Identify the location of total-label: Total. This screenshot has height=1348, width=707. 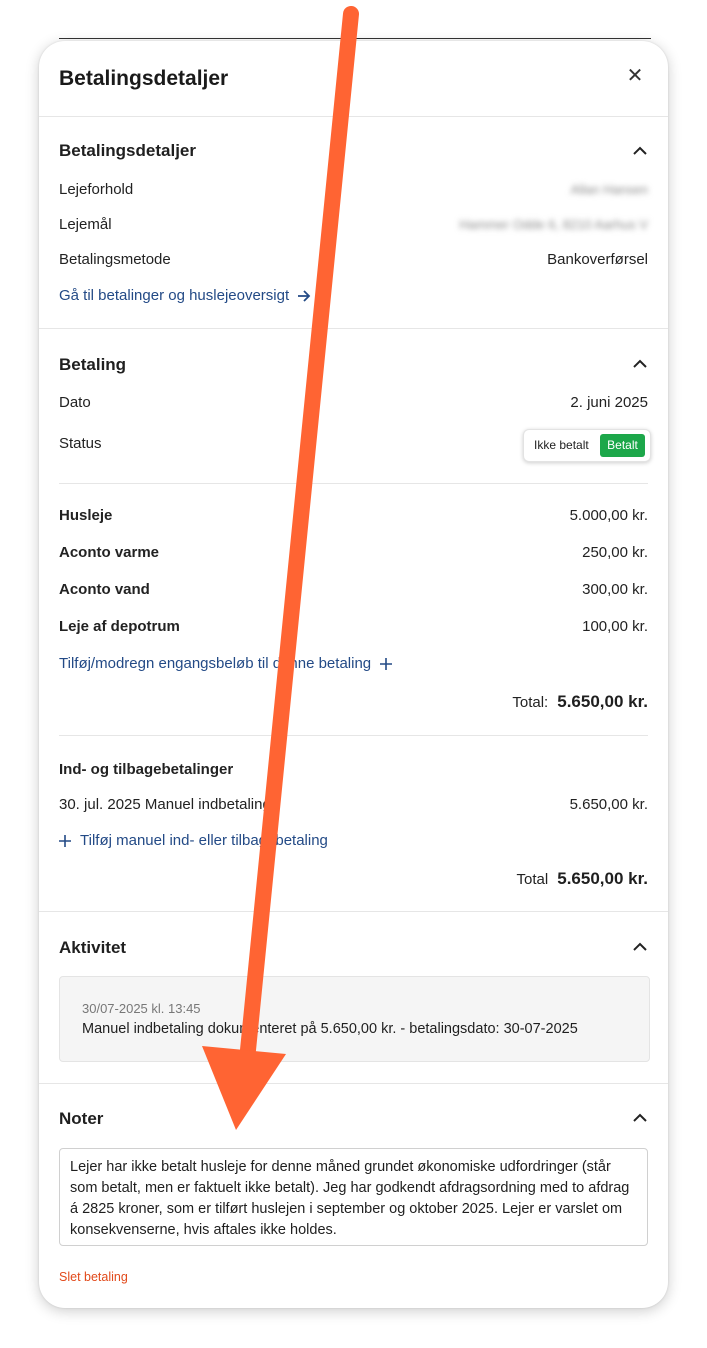
(532, 879).